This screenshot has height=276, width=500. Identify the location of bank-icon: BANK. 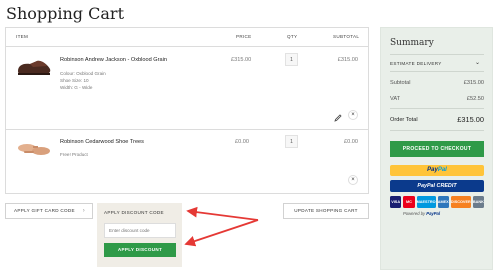
(478, 202).